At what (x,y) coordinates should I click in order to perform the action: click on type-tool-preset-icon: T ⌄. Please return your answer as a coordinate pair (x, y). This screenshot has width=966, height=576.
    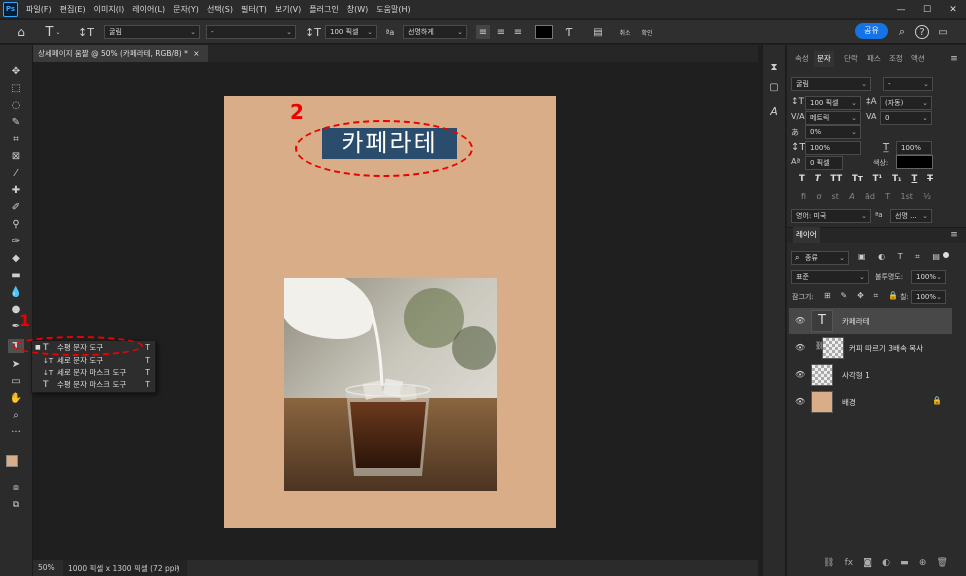
    Looking at the image, I should click on (53, 32).